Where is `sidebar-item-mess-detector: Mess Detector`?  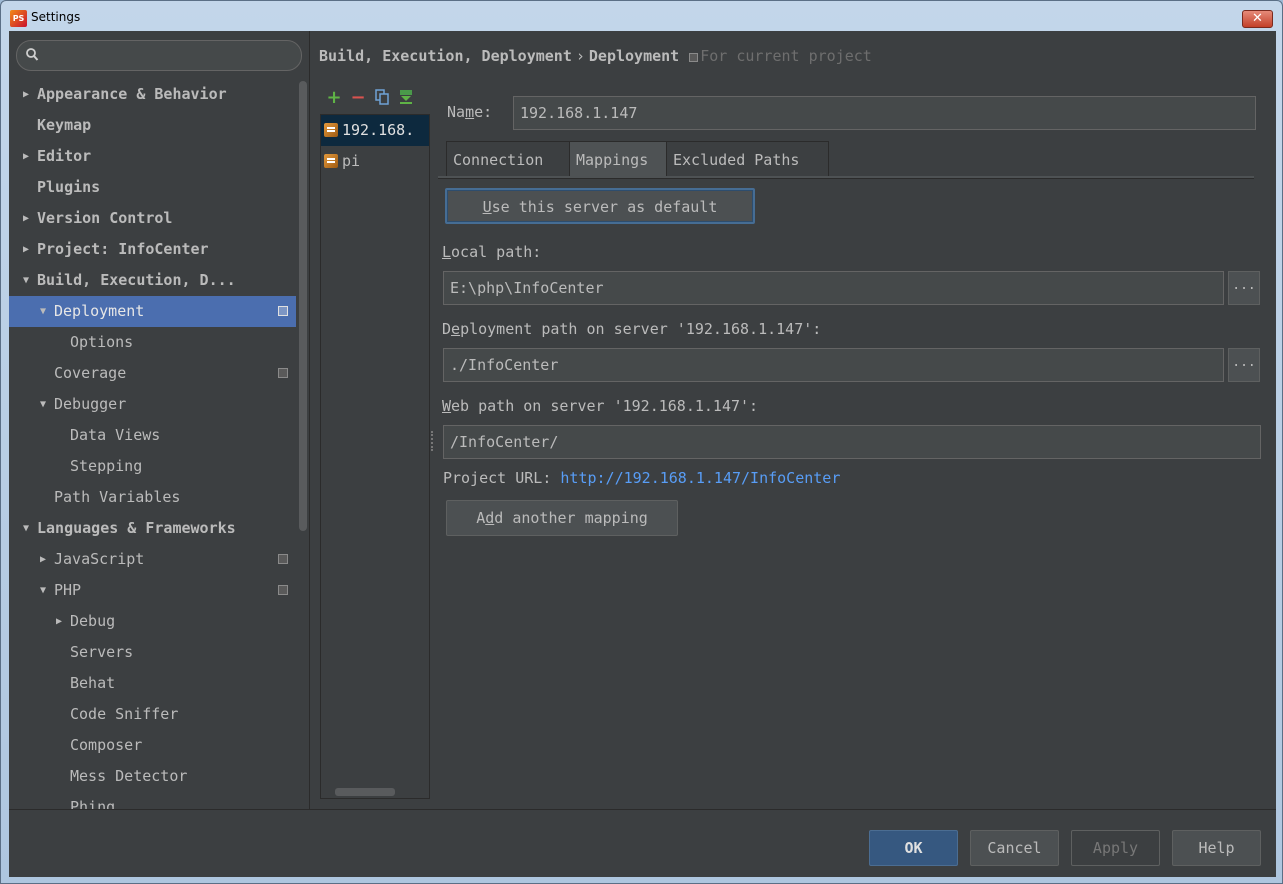
sidebar-item-mess-detector: Mess Detector is located at coordinates (152, 776).